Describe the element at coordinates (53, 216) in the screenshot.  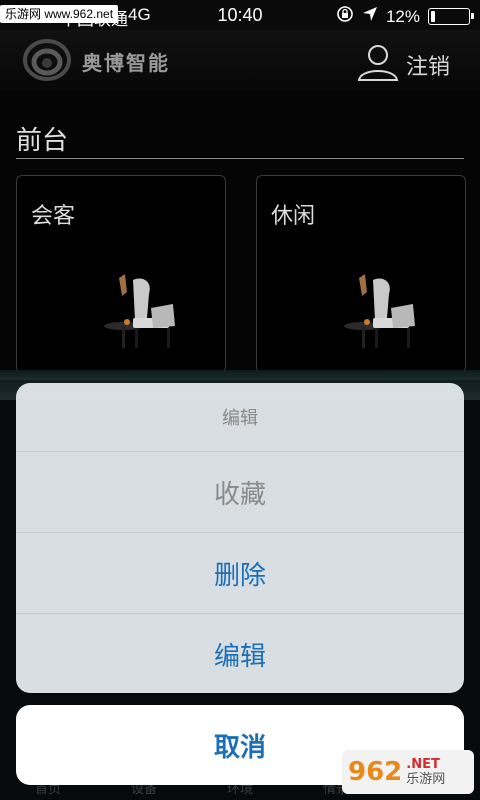
I see `scene-card-label: 会客` at that location.